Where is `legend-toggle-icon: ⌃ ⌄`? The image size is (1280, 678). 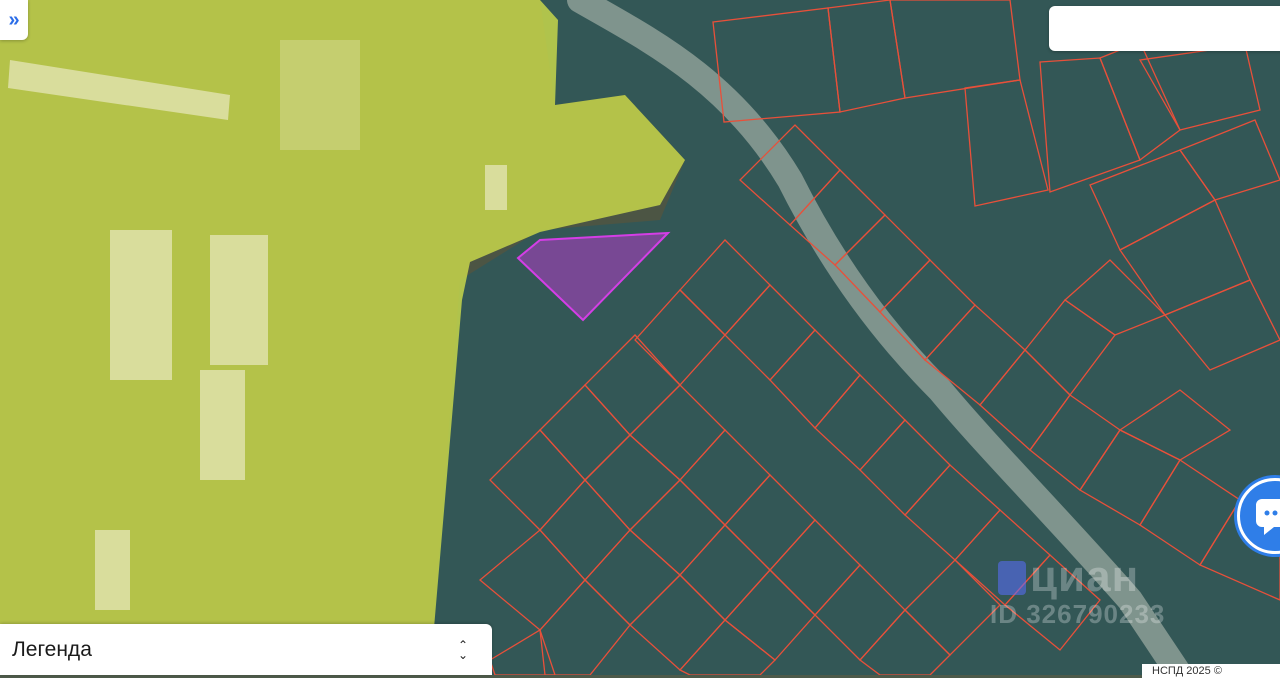 legend-toggle-icon: ⌃ ⌄ is located at coordinates (462, 650).